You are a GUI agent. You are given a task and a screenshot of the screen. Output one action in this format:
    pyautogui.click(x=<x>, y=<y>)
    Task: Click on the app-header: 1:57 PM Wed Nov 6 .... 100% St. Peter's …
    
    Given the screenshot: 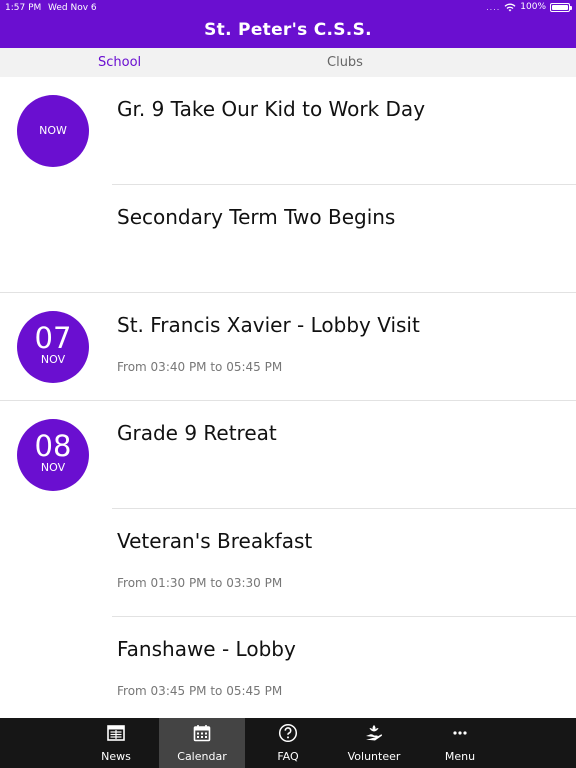 What is the action you would take?
    pyautogui.click(x=288, y=24)
    